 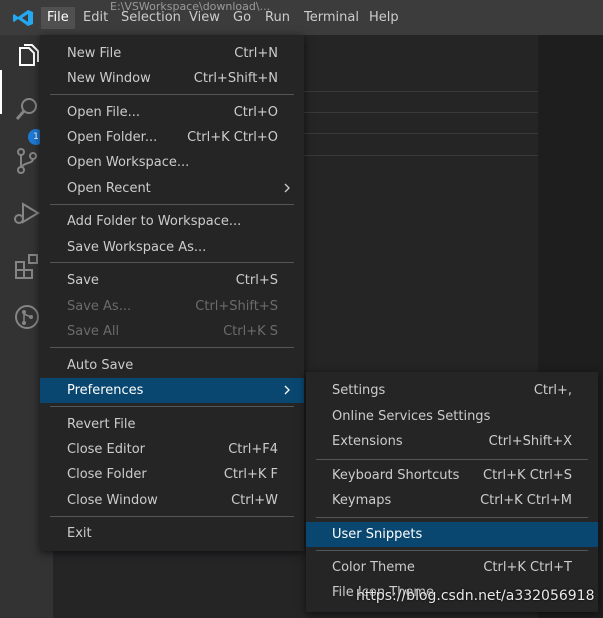 I want to click on explorer-icon, so click(x=27, y=57).